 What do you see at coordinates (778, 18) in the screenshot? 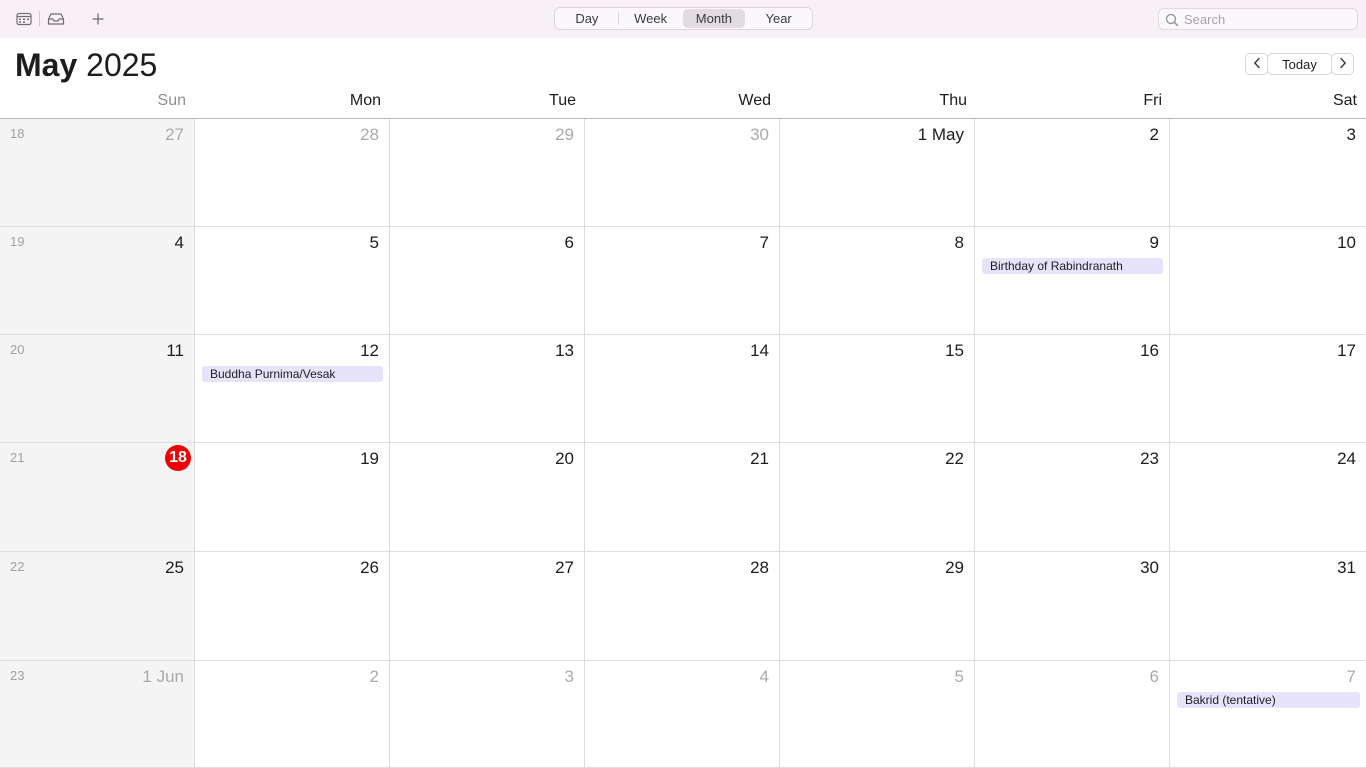
I see `view-year-button: Year` at bounding box center [778, 18].